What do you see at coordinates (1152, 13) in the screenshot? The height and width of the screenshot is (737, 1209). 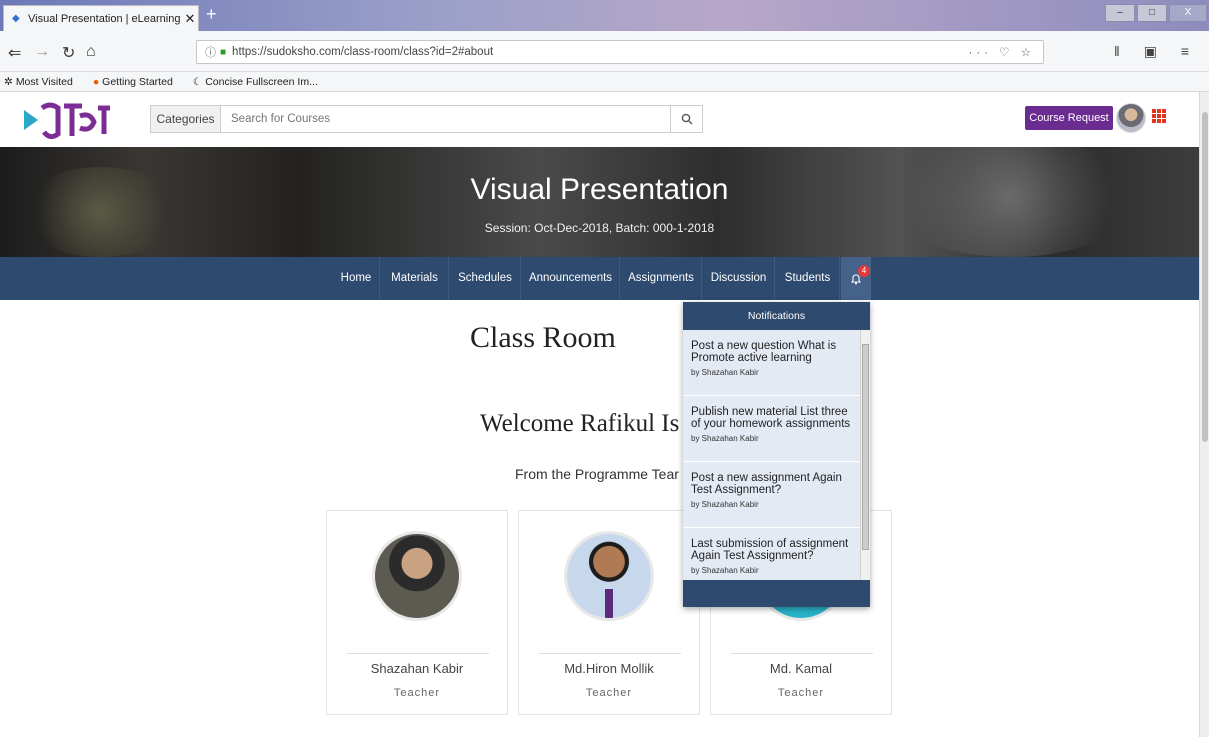 I see `maximize-icon: □` at bounding box center [1152, 13].